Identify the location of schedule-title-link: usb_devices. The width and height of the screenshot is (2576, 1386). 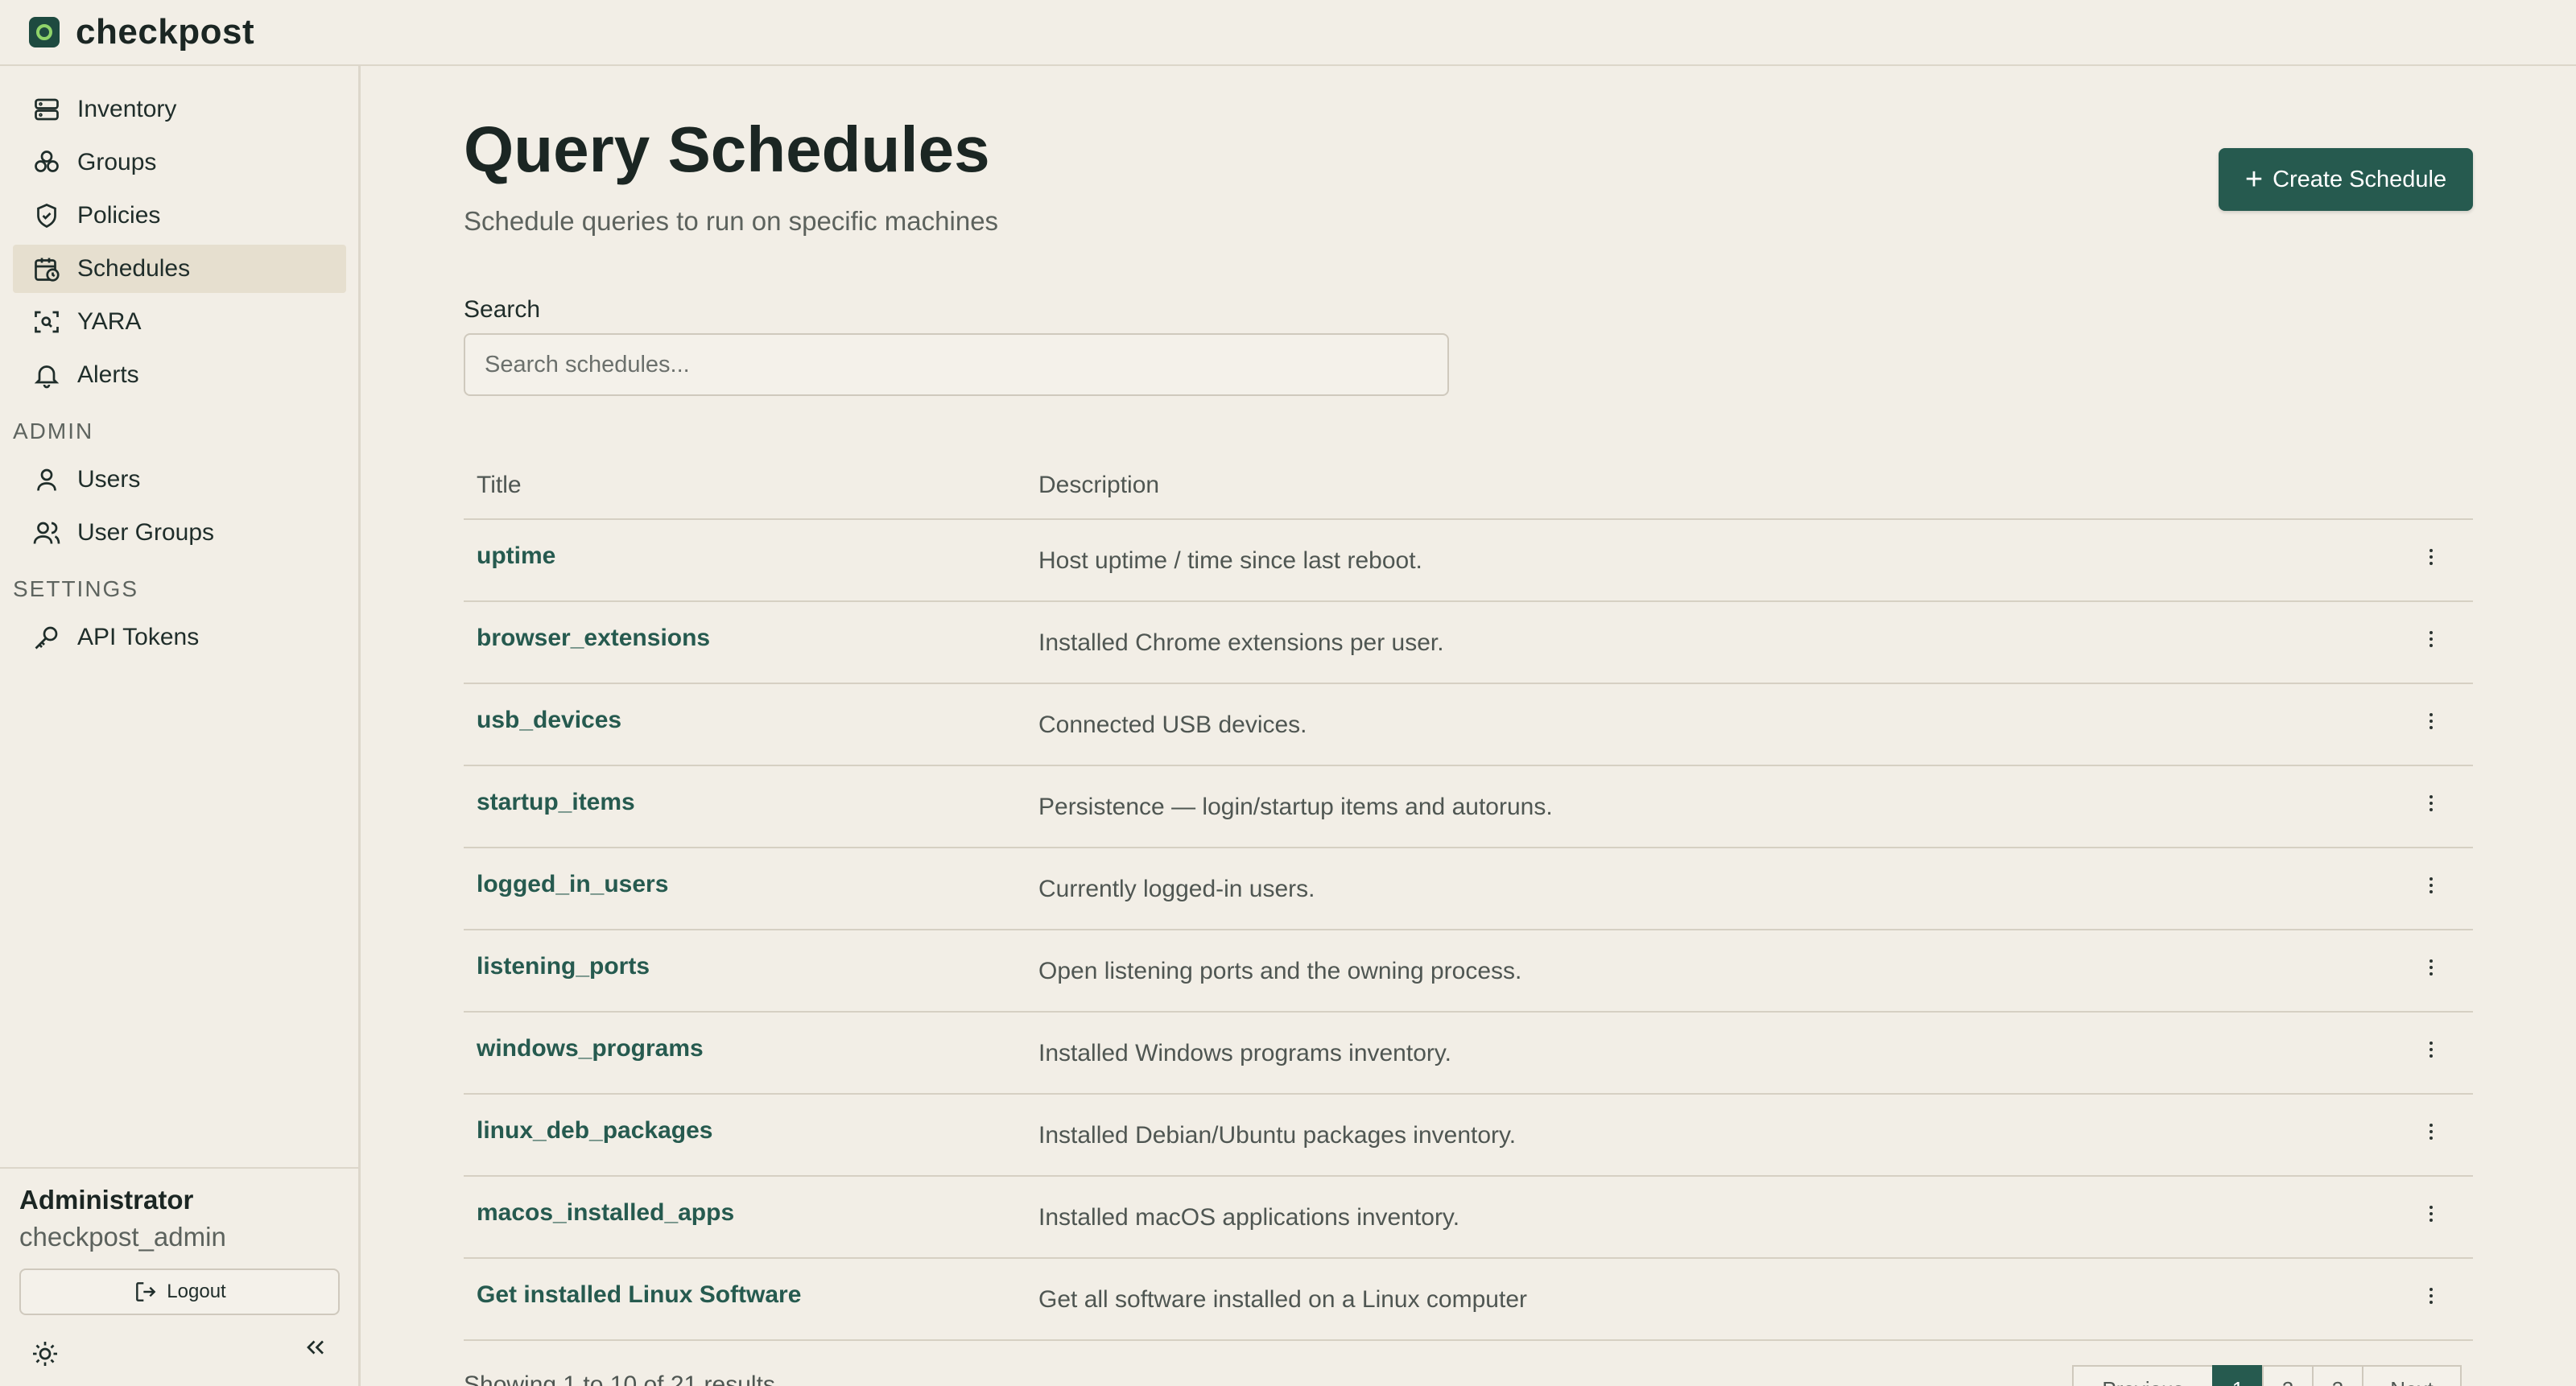
(549, 720).